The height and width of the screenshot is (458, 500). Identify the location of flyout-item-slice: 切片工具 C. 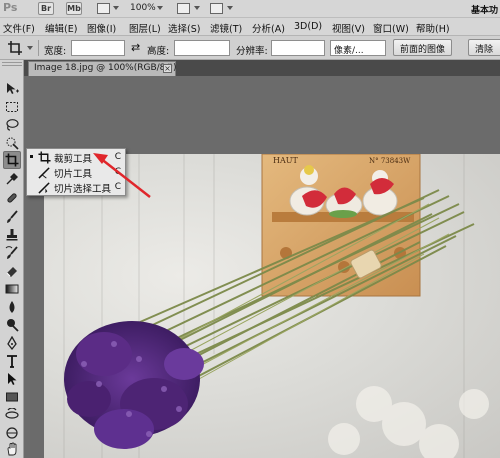
(76, 172).